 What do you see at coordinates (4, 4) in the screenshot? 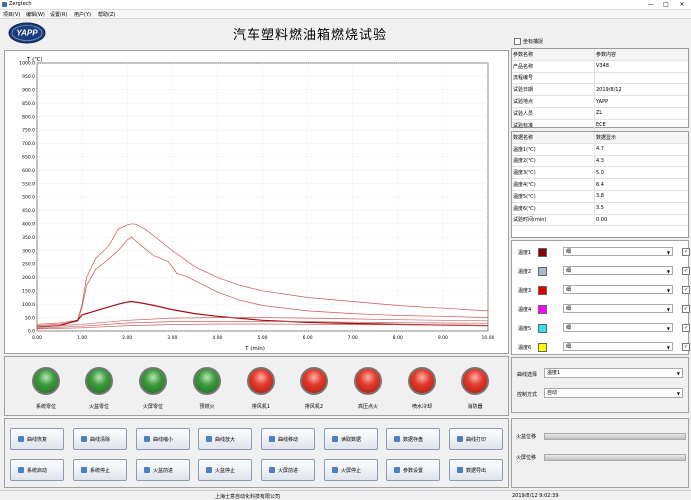
I see `app-icon` at bounding box center [4, 4].